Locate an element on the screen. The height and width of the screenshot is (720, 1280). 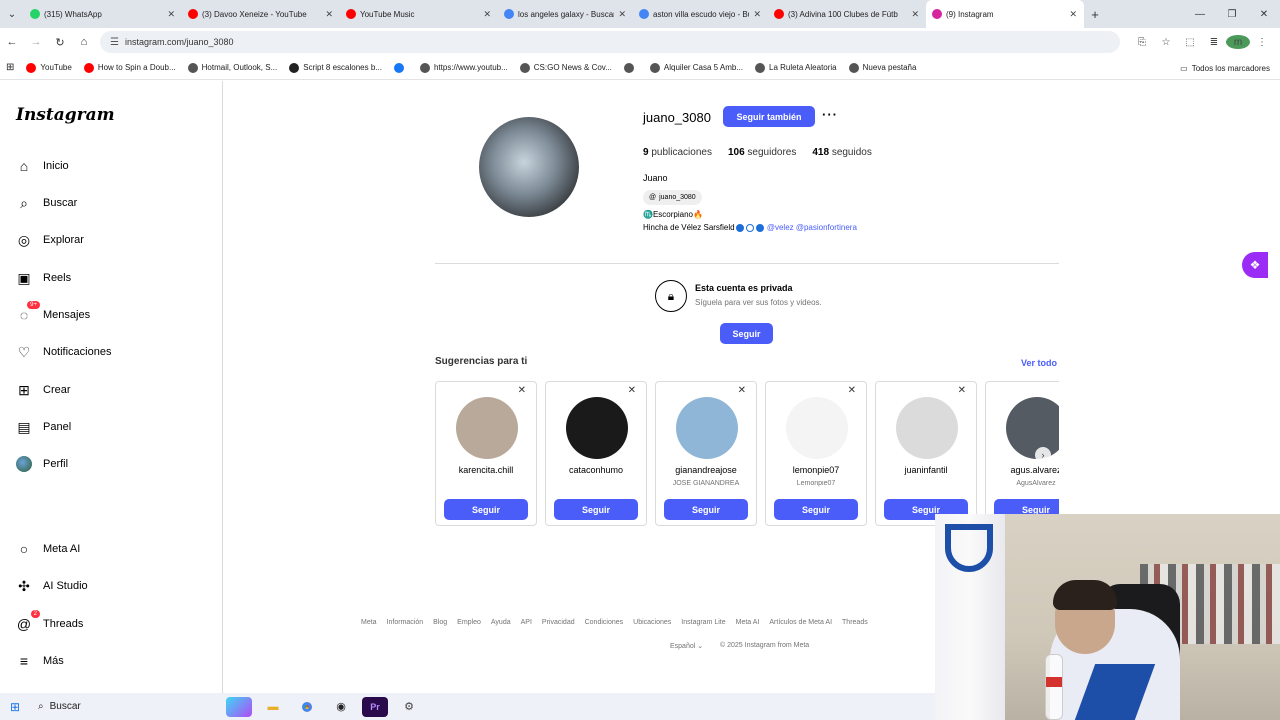
nav-item-explorar: ◎ Explorar is located at coordinates (50, 240).